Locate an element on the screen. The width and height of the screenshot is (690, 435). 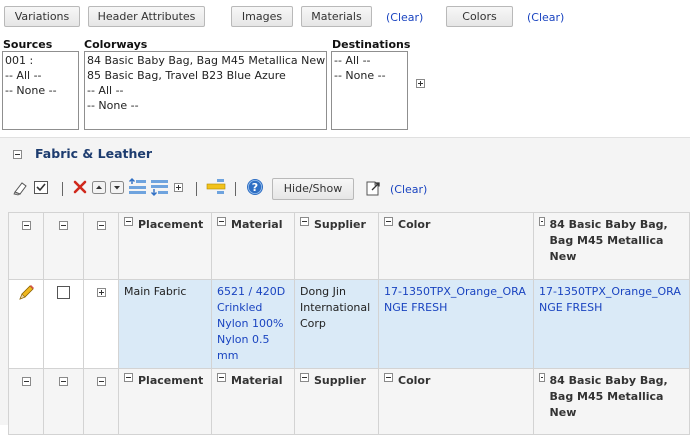
variations-button: Variations is located at coordinates (42, 16).